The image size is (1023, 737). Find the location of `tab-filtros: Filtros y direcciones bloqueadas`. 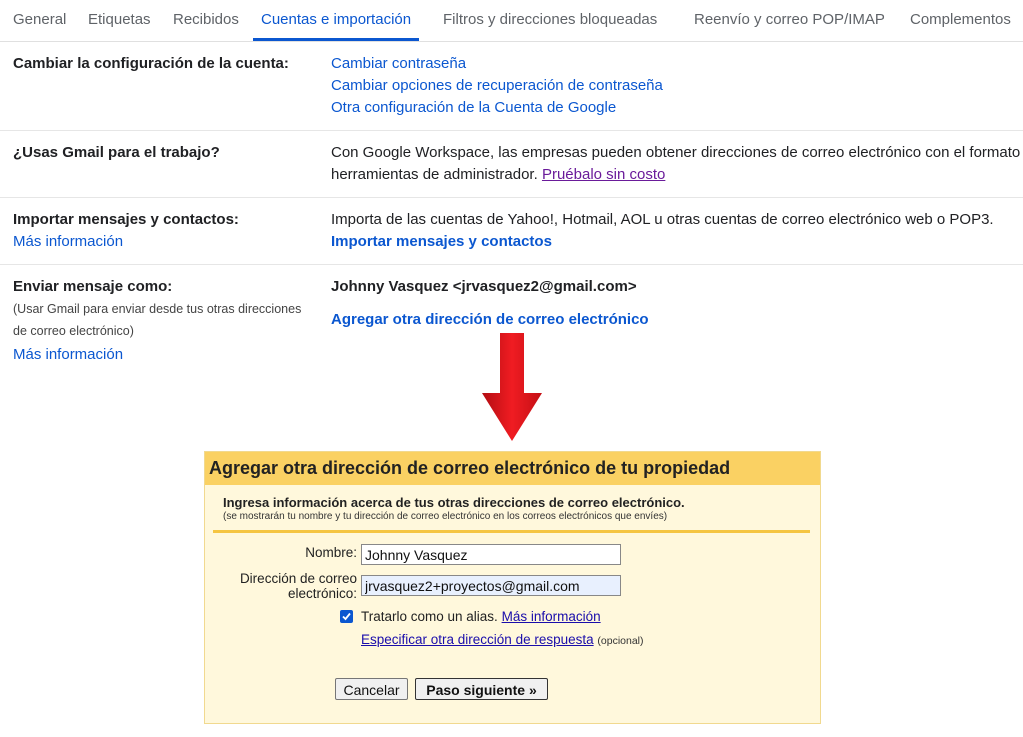

tab-filtros: Filtros y direcciones bloqueadas is located at coordinates (550, 20).